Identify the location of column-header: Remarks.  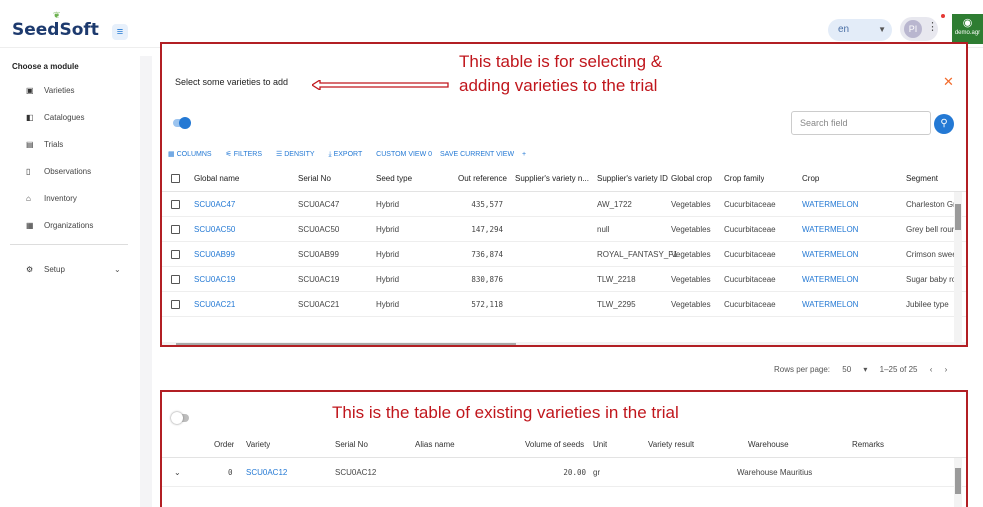
(868, 445).